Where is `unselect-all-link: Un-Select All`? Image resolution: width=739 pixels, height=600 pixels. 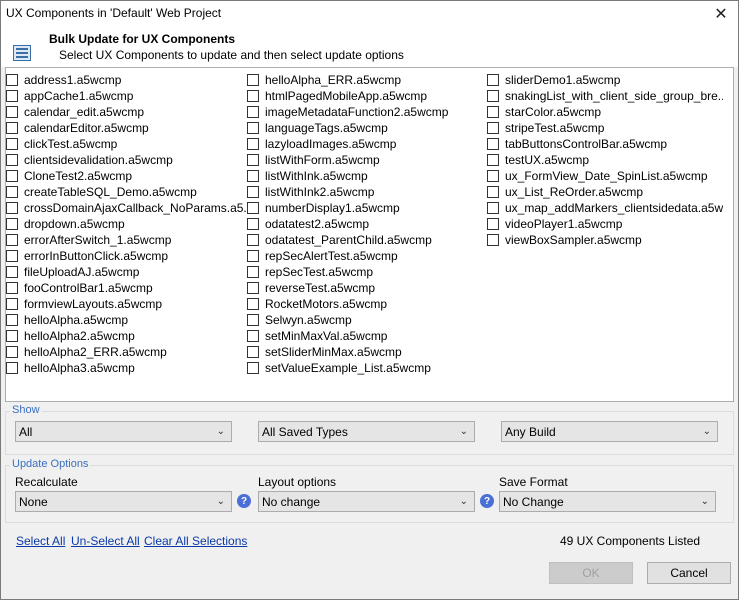
unselect-all-link: Un-Select All is located at coordinates (105, 541).